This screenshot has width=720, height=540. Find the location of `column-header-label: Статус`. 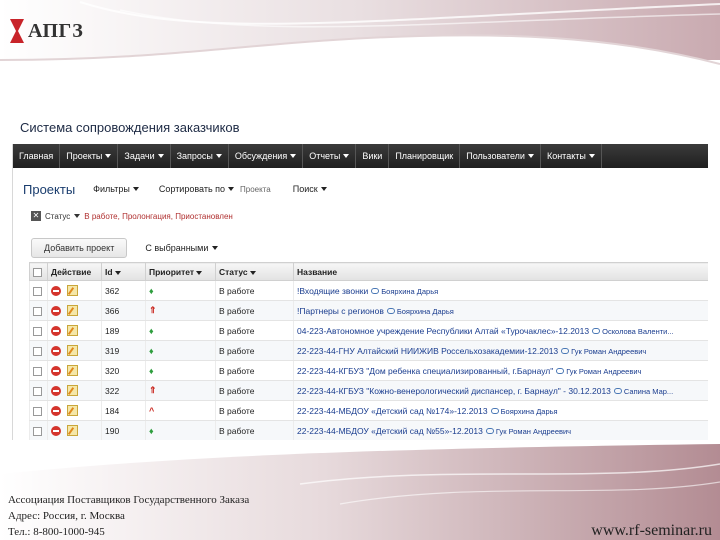

column-header-label: Статус is located at coordinates (233, 271).